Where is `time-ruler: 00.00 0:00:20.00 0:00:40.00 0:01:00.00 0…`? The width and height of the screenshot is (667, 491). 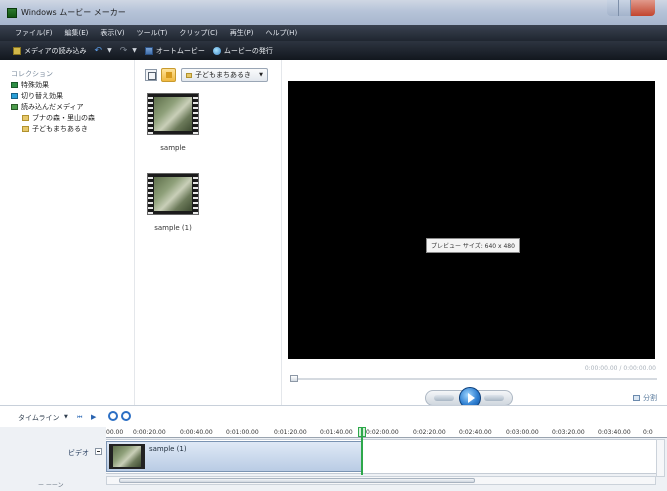 time-ruler: 00.00 0:00:20.00 0:00:40.00 0:01:00.00 0… is located at coordinates (386, 432).